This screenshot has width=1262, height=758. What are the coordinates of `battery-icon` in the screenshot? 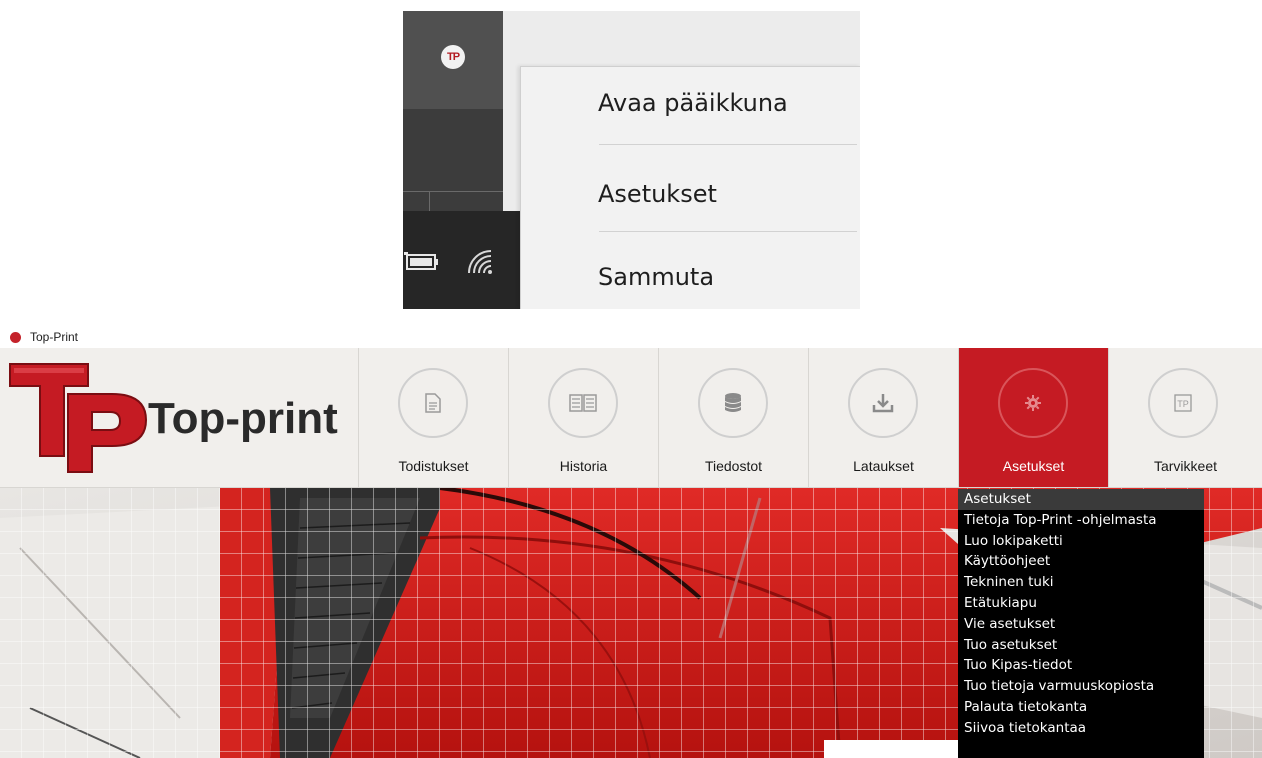 It's located at (421, 261).